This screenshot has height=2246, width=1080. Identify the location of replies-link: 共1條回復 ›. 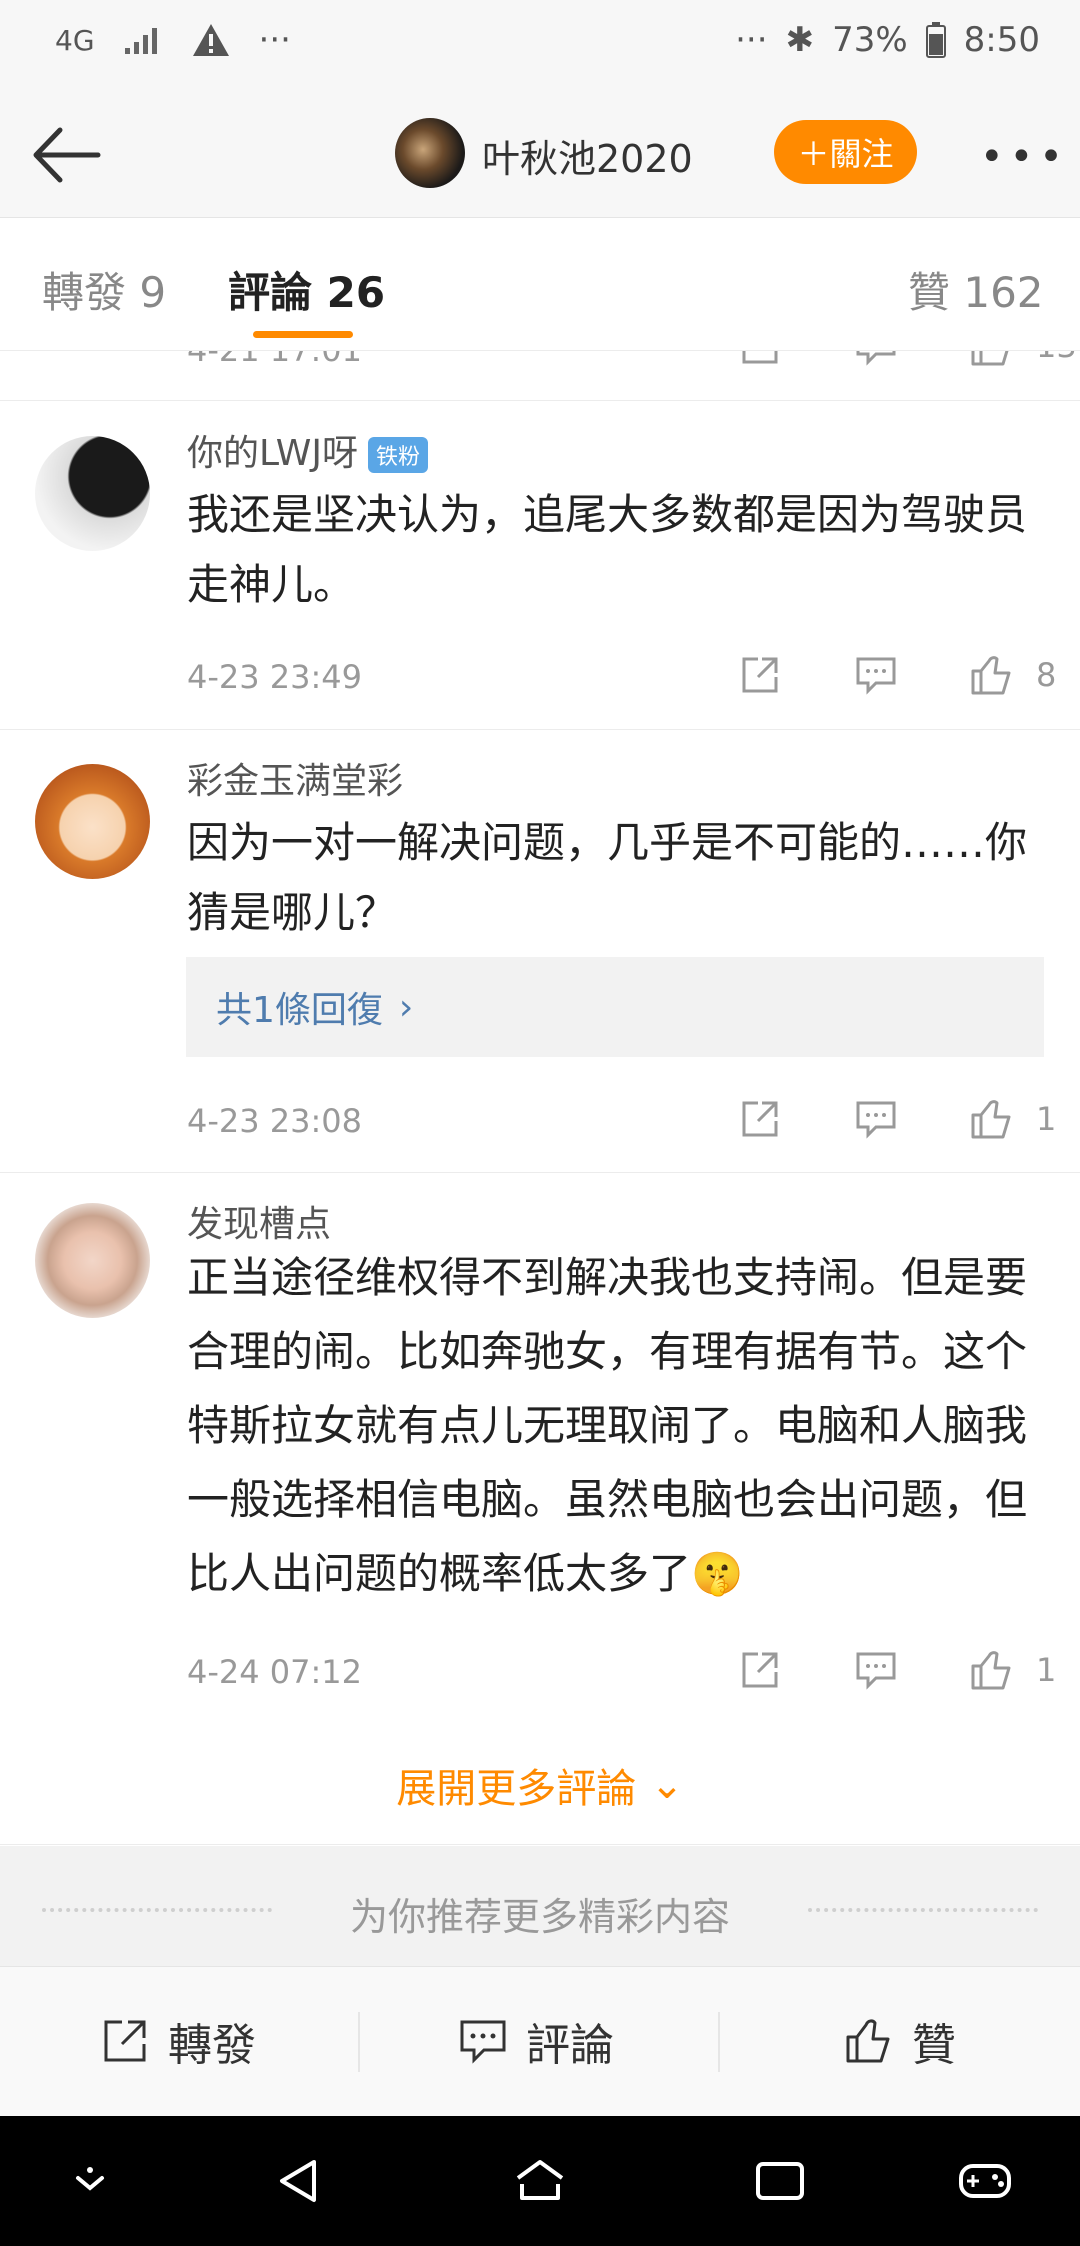
(615, 1007).